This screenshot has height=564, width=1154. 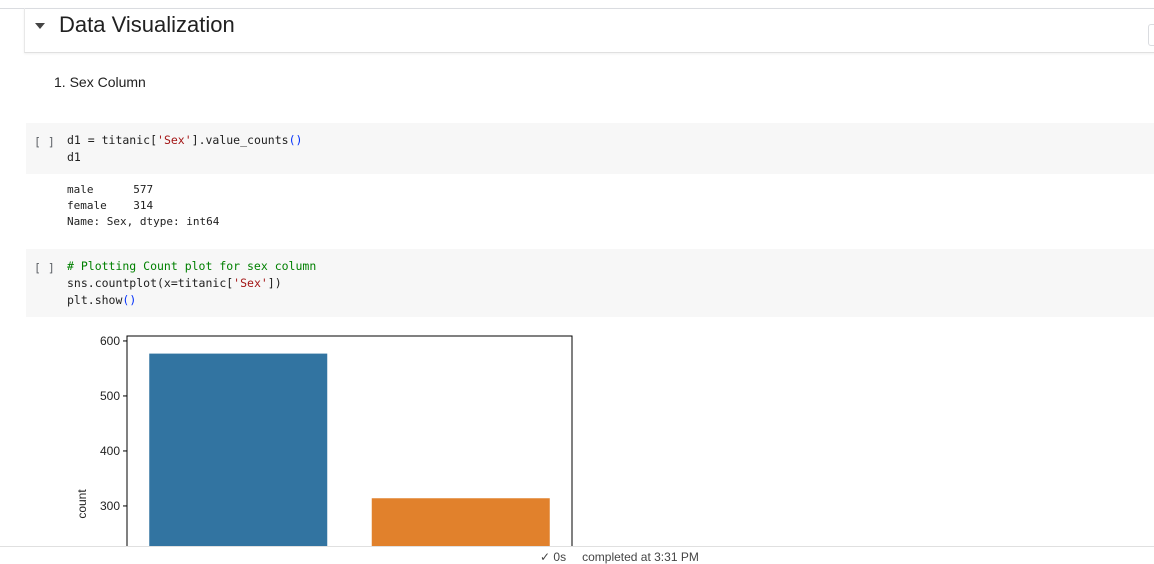 What do you see at coordinates (100, 82) in the screenshot?
I see `markdown-list-item: 1. Sex Column` at bounding box center [100, 82].